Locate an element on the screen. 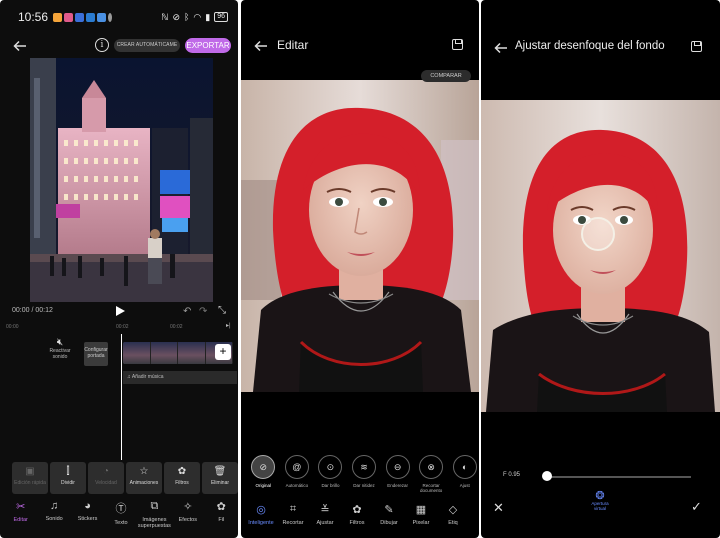 This screenshot has height=538, width=720. info-icon: i is located at coordinates (102, 45).